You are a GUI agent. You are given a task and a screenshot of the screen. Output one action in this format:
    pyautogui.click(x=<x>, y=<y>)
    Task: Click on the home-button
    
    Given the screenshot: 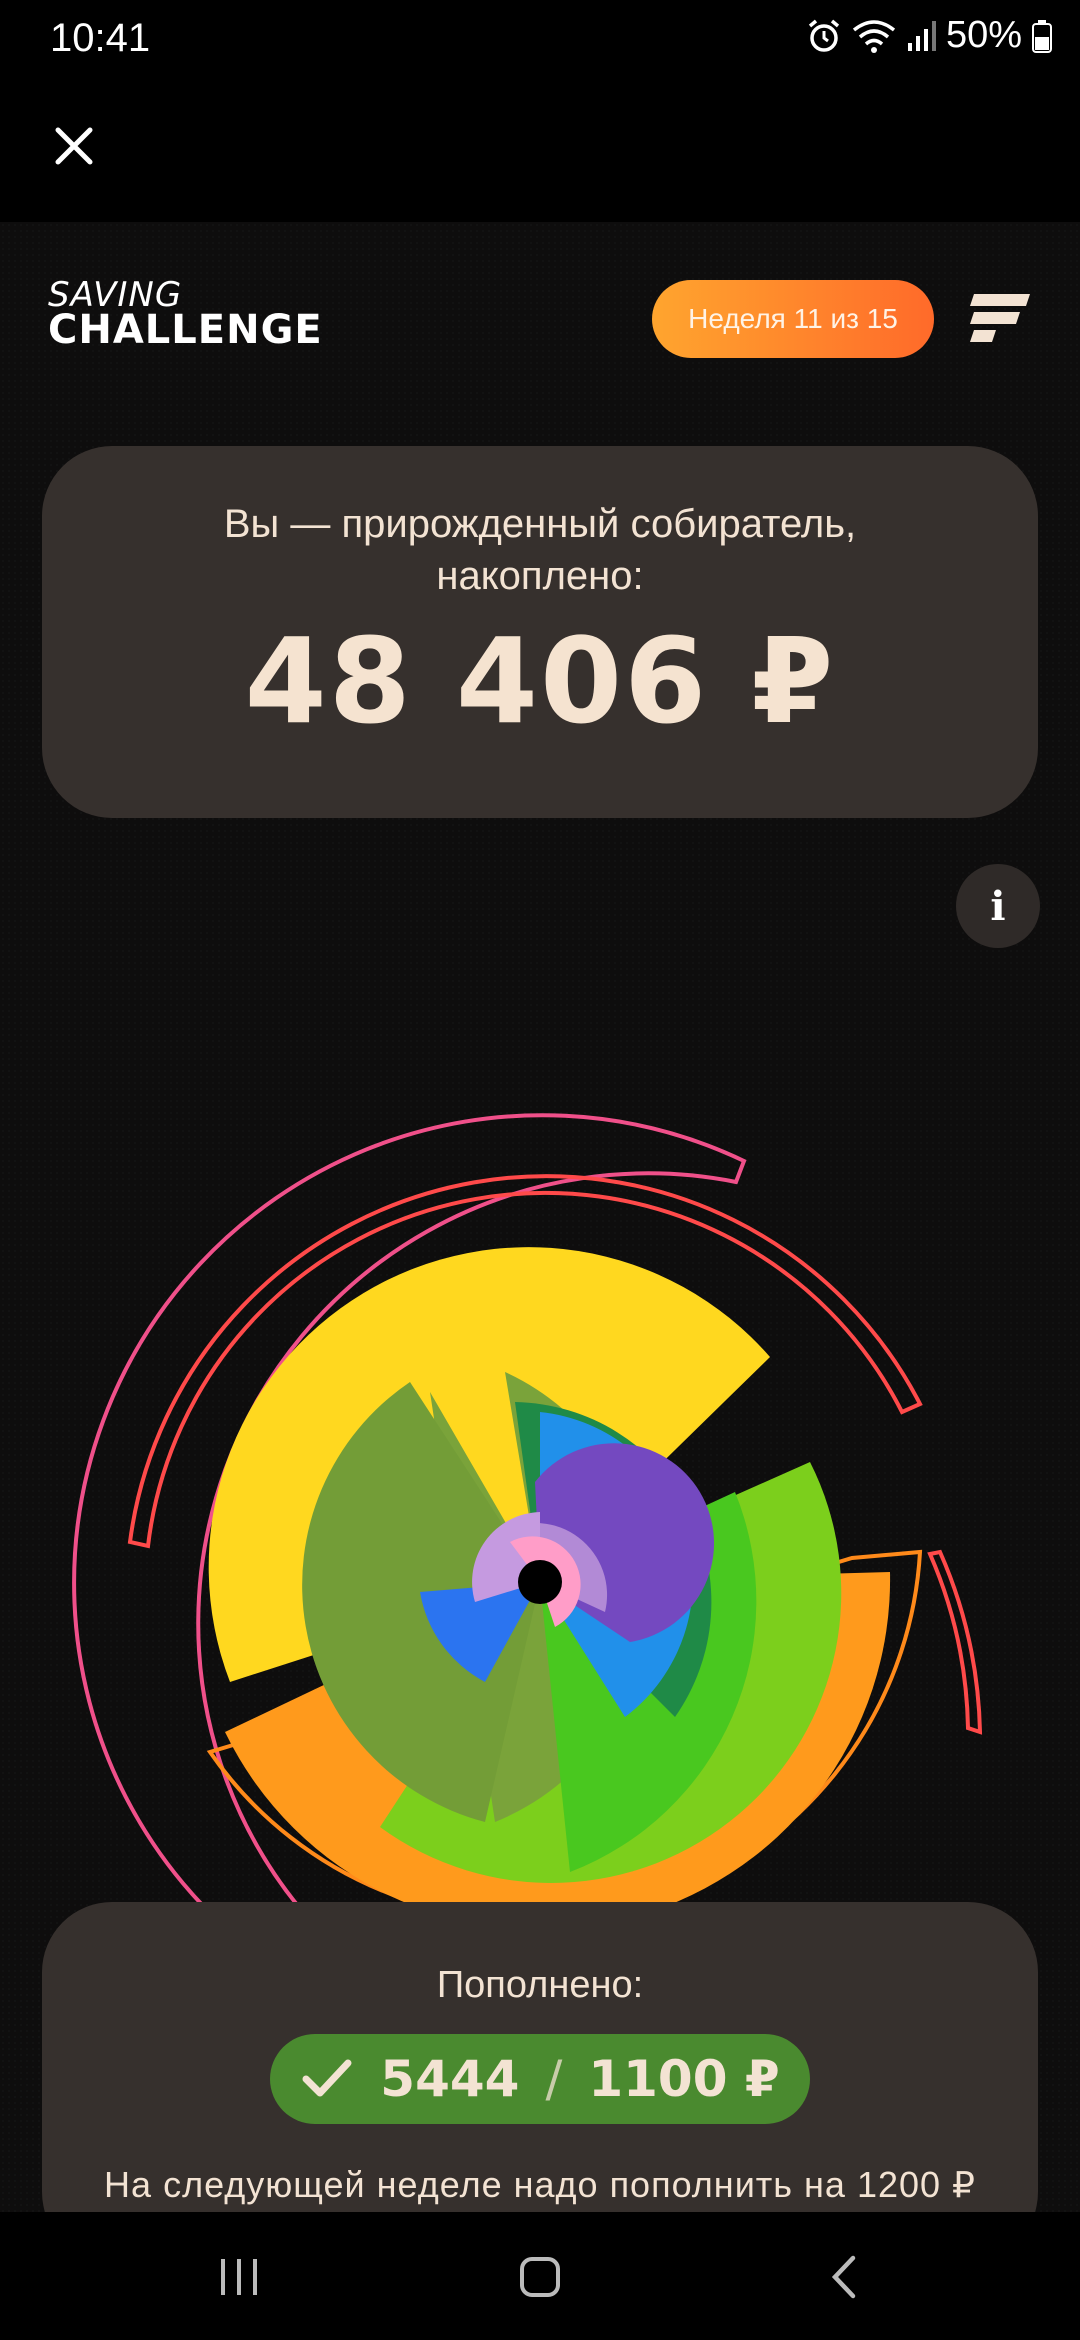 What is the action you would take?
    pyautogui.click(x=540, y=2277)
    